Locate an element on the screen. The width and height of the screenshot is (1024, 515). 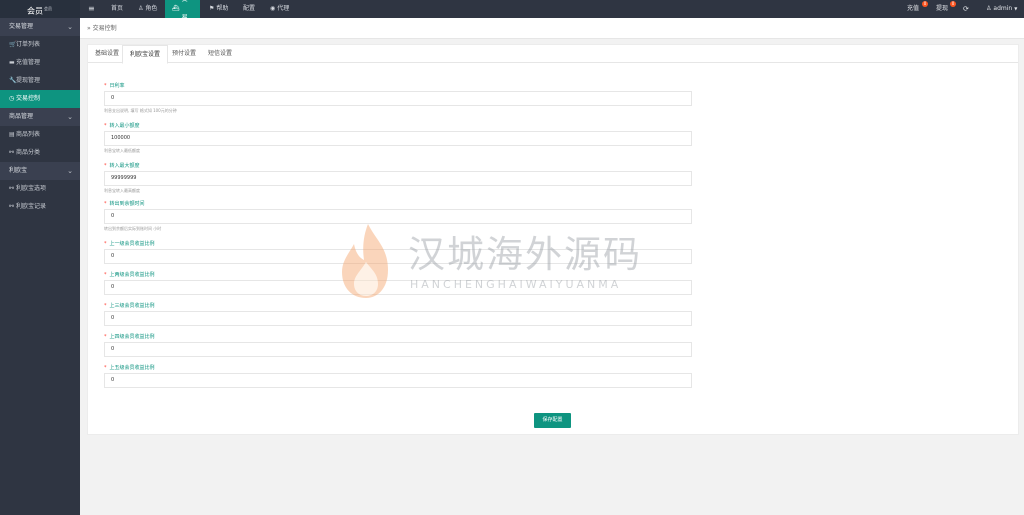
field-withdraw-time: * 转出到余额时间 0 转出到余额后实际到账时间 小时 is located at coordinates (398, 220).